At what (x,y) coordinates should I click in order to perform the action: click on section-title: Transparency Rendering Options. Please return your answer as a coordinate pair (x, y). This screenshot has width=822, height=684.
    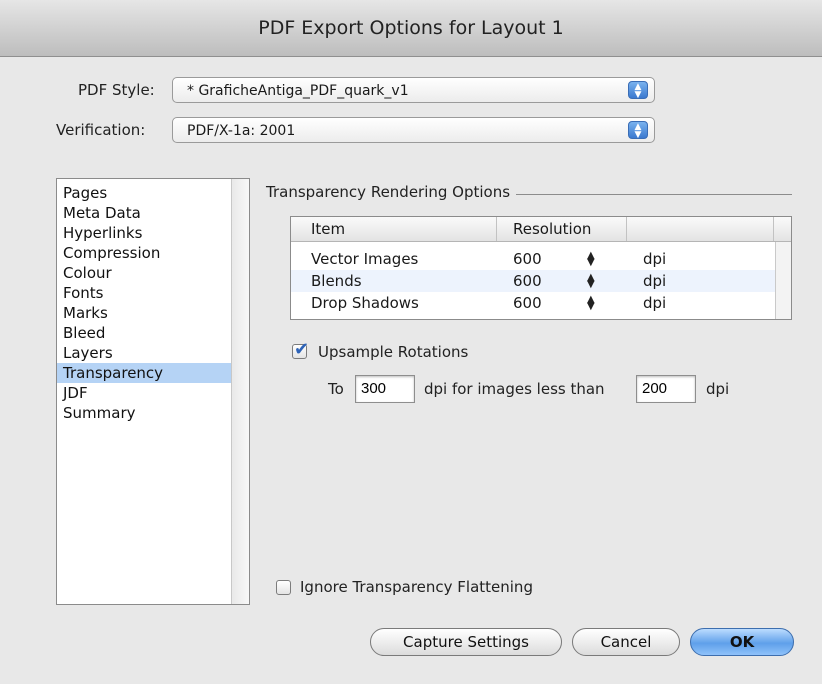
    Looking at the image, I should click on (391, 192).